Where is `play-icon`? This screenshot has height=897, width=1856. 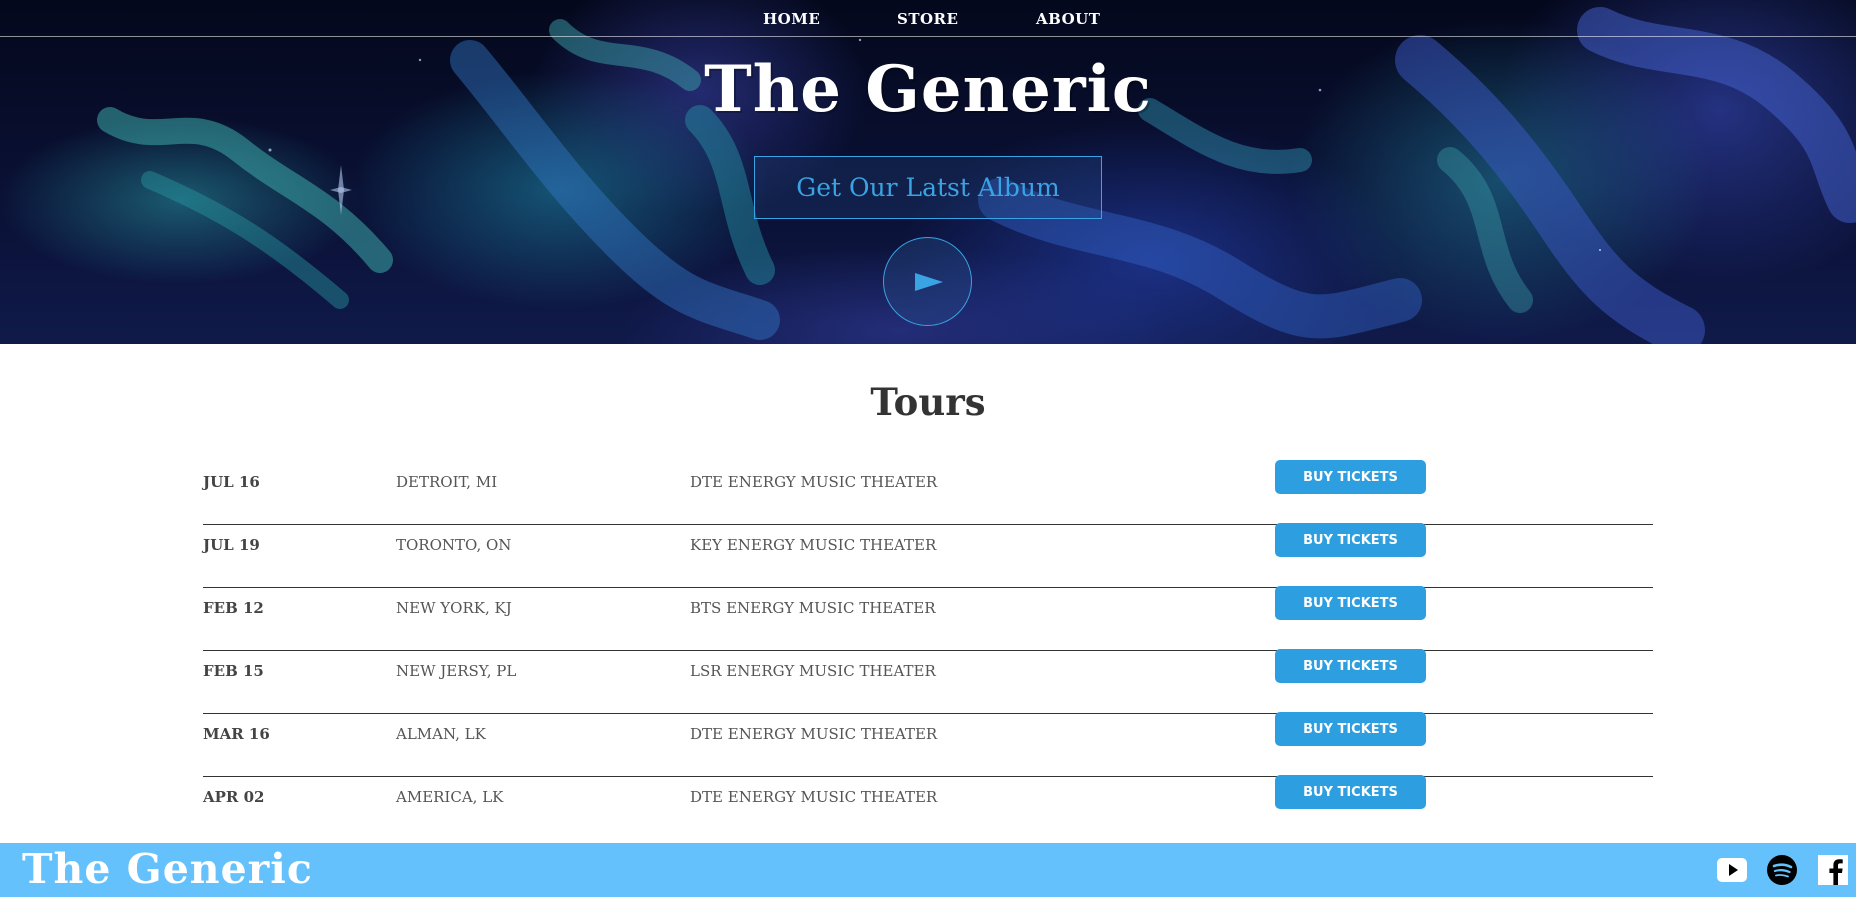
play-icon is located at coordinates (929, 282).